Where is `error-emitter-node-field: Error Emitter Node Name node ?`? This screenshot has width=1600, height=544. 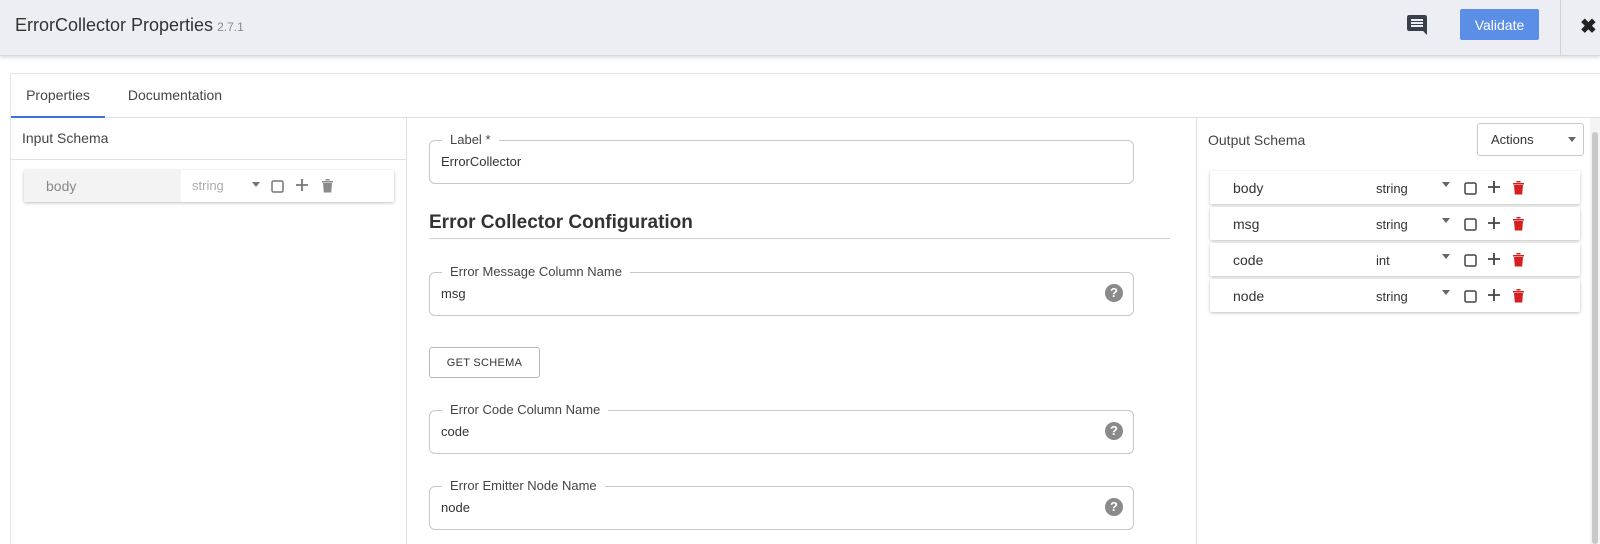
error-emitter-node-field: Error Emitter Node Name node ? is located at coordinates (781, 503).